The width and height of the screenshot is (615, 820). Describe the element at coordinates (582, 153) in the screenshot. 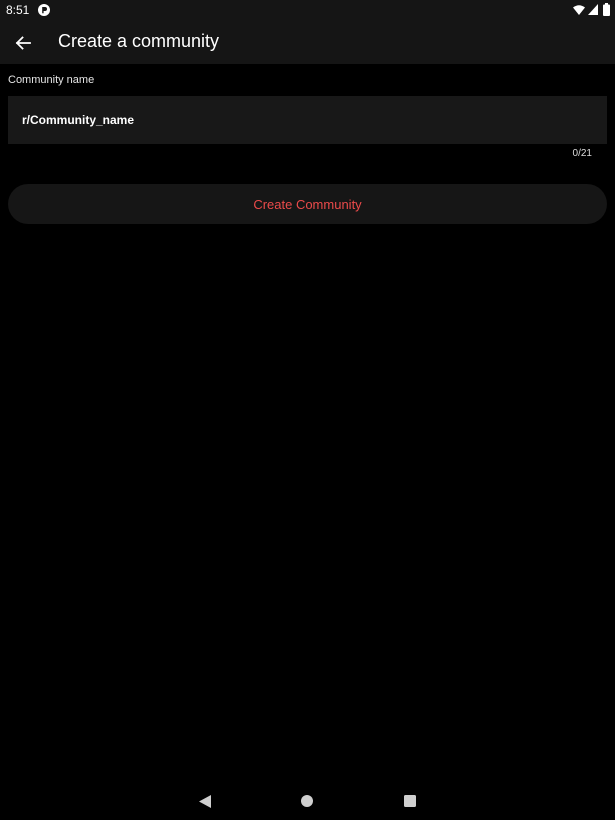

I see `character-counter: 0/21` at that location.